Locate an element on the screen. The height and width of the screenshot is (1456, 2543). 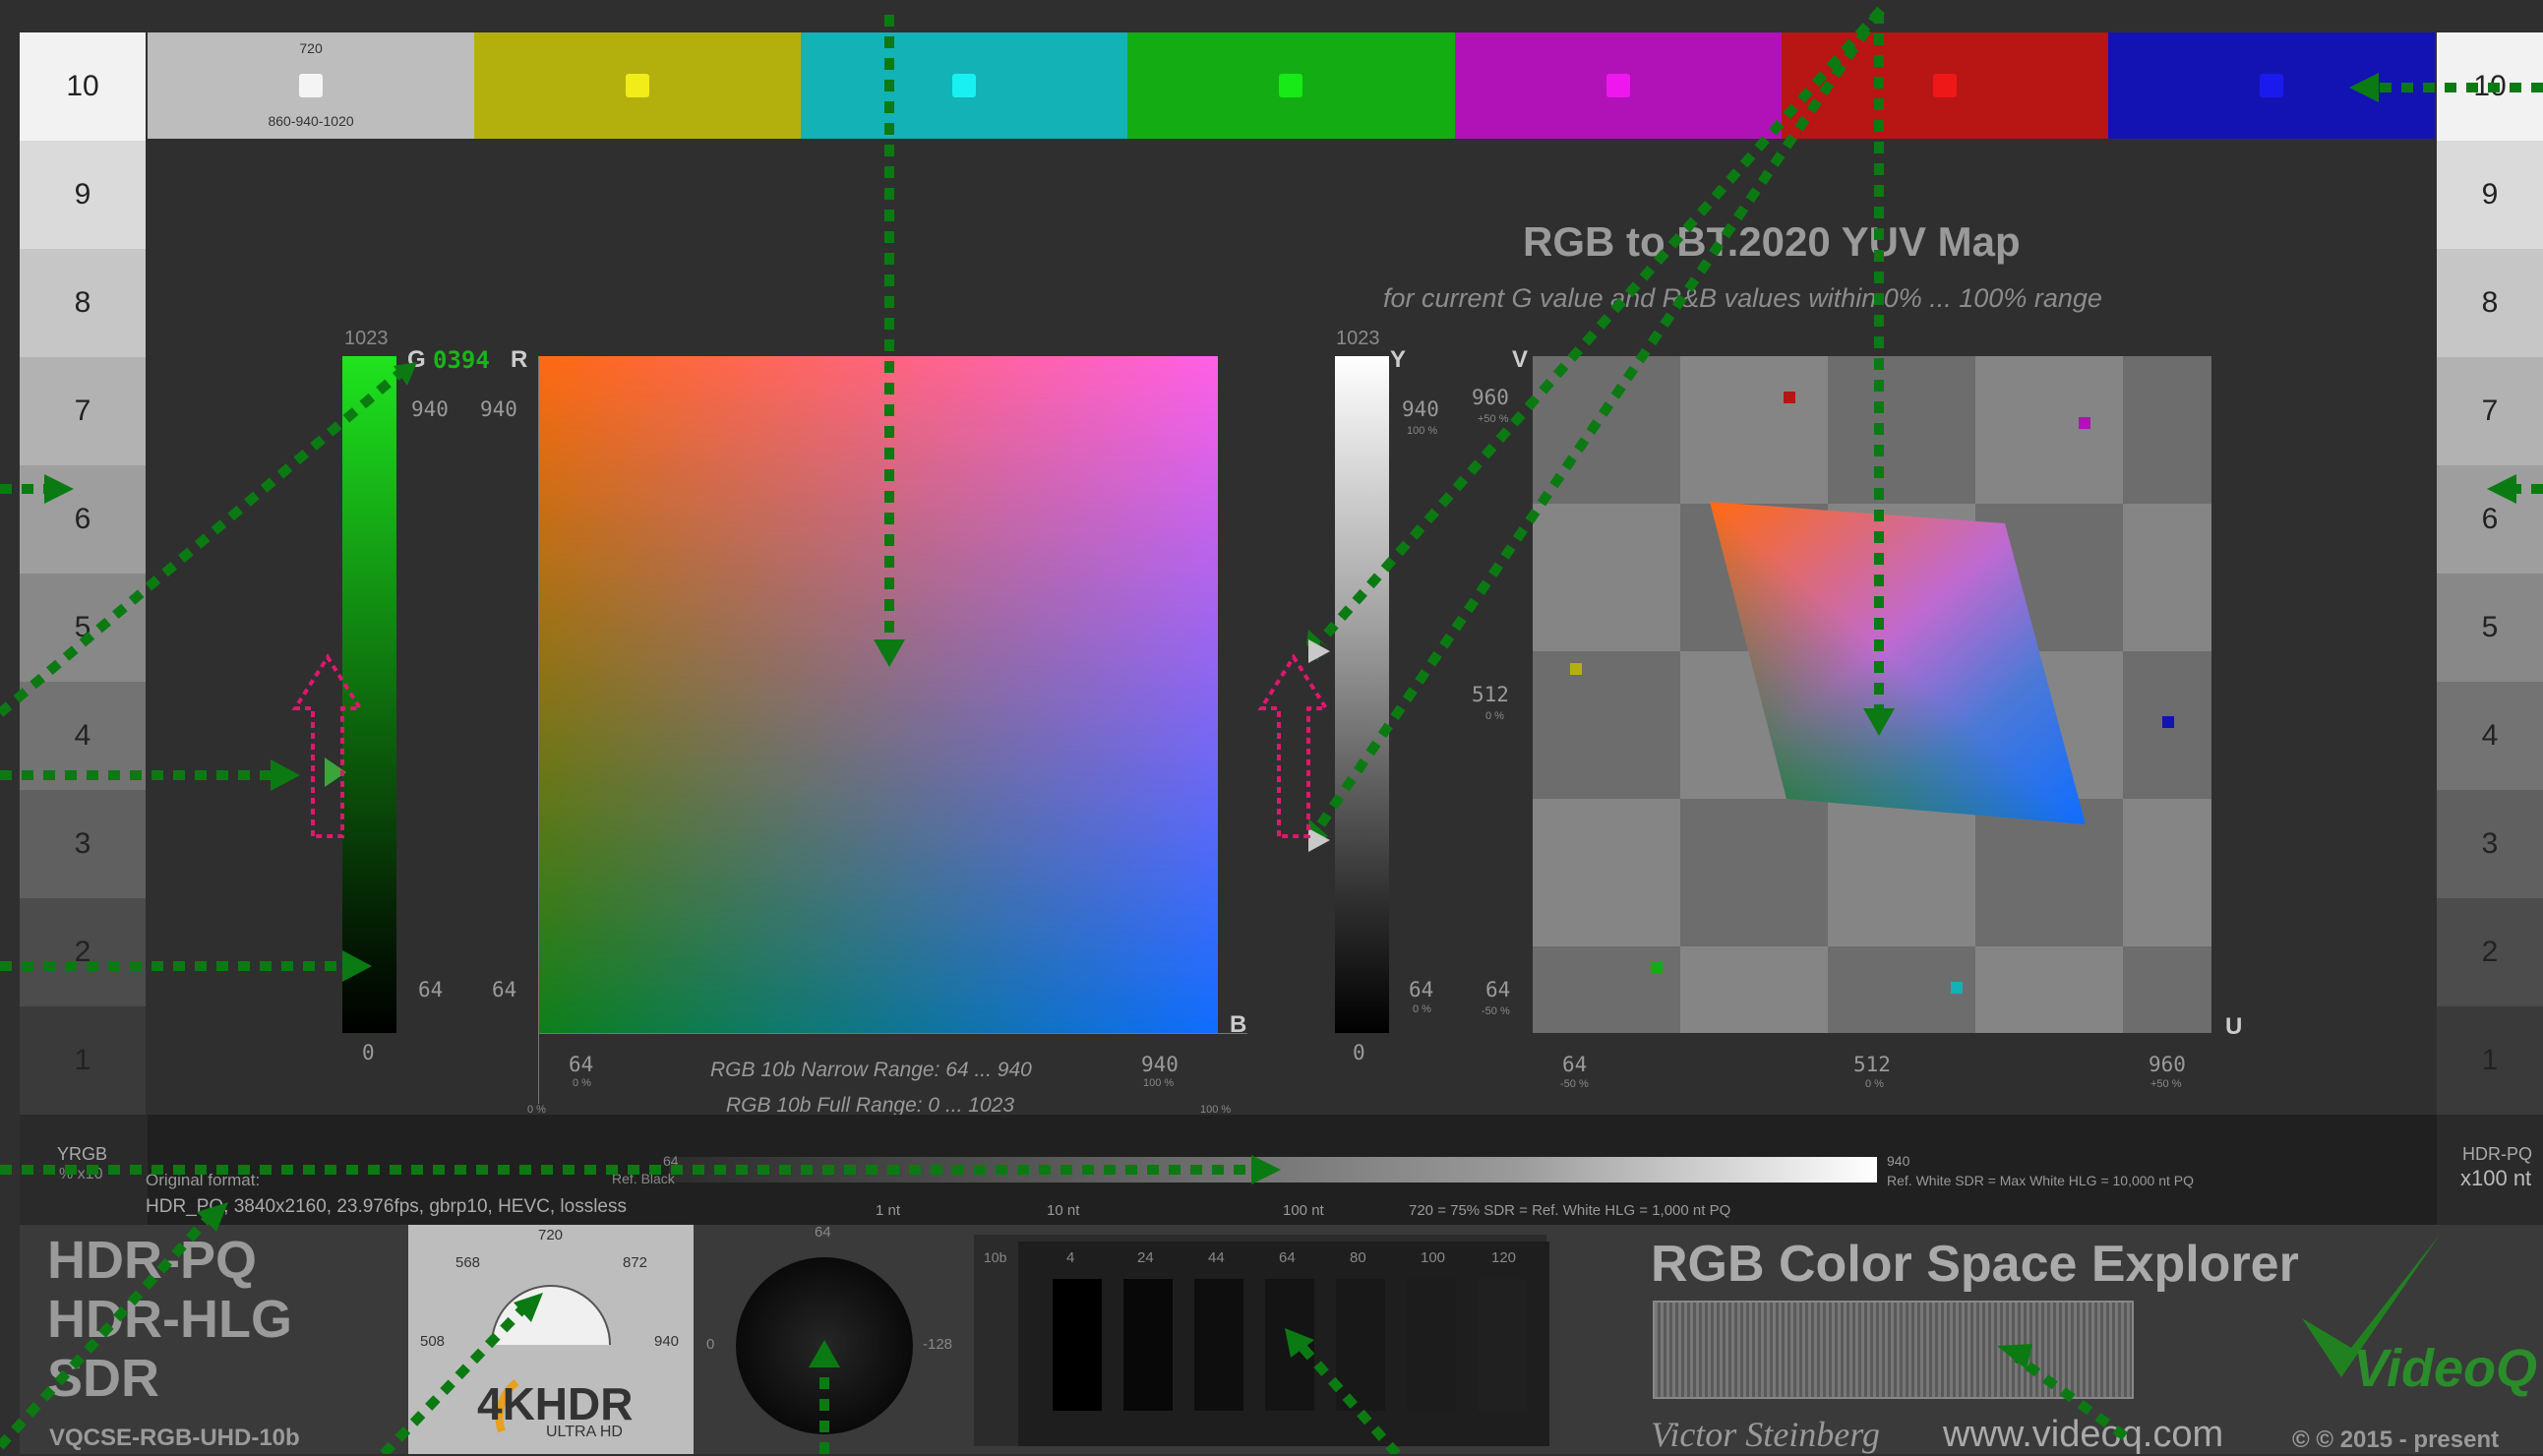
arrowhead-bottom-left is located at coordinates (213, 1217).